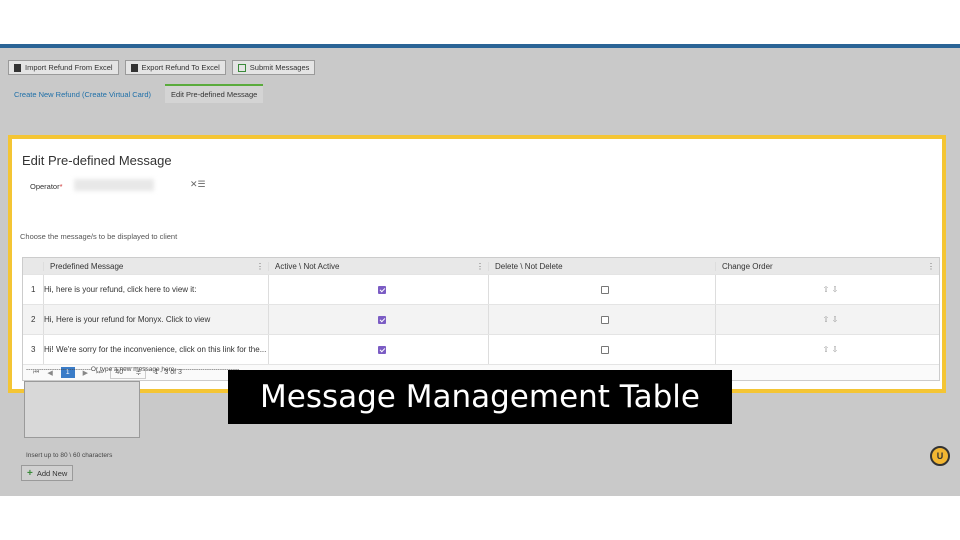  Describe the element at coordinates (480, 22) in the screenshot. I see `top-margin` at that location.